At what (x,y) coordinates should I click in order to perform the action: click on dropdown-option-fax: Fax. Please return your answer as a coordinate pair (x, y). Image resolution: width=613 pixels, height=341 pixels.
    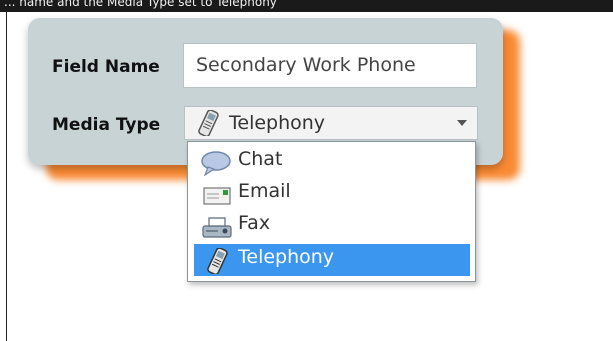
    Looking at the image, I should click on (332, 226).